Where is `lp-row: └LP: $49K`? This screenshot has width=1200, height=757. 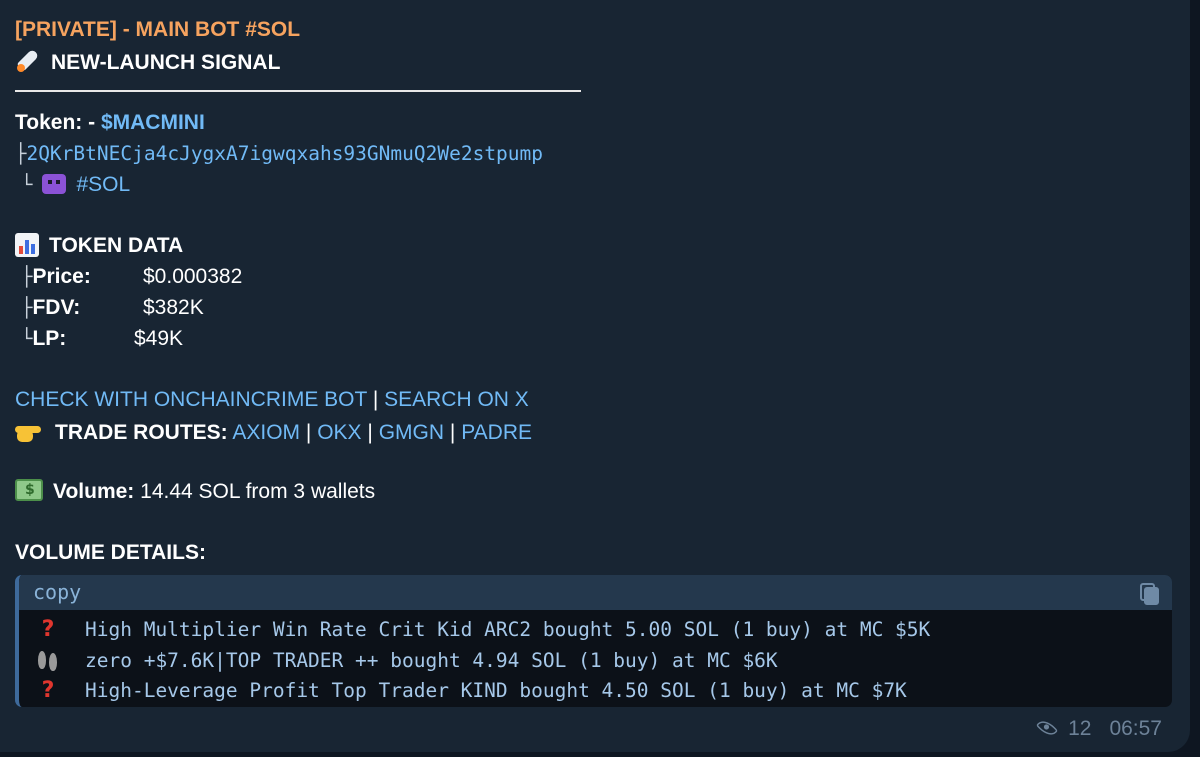 lp-row: └LP: $49K is located at coordinates (99, 339).